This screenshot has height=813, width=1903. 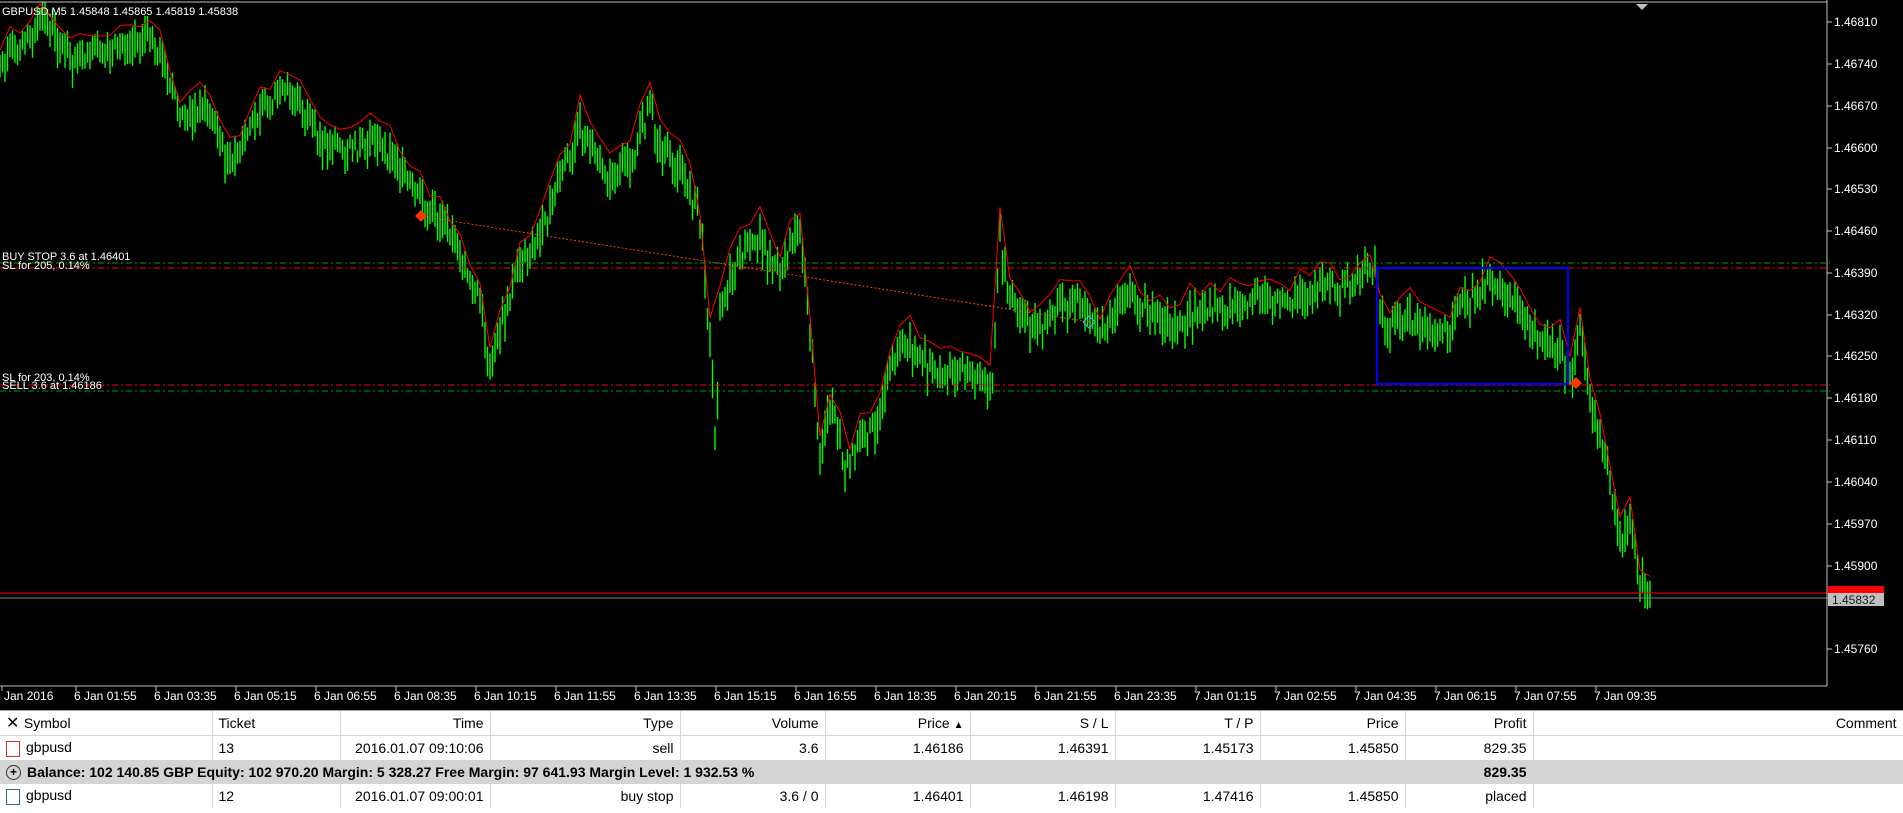 What do you see at coordinates (1856, 22) in the screenshot?
I see `price-tick-label: 1.46810` at bounding box center [1856, 22].